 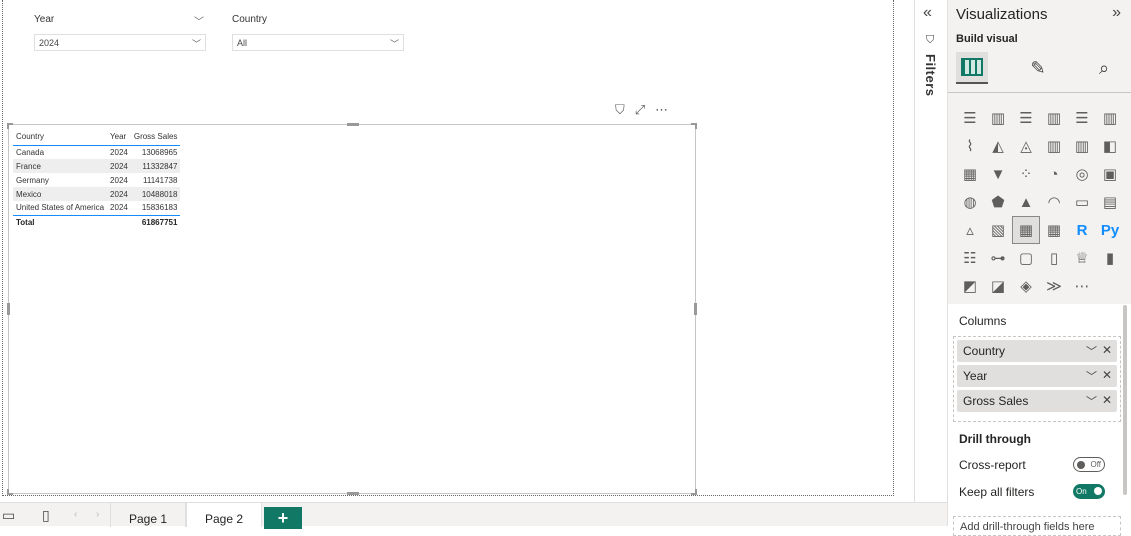 I want to click on next-page-icon: ›, so click(x=97, y=514).